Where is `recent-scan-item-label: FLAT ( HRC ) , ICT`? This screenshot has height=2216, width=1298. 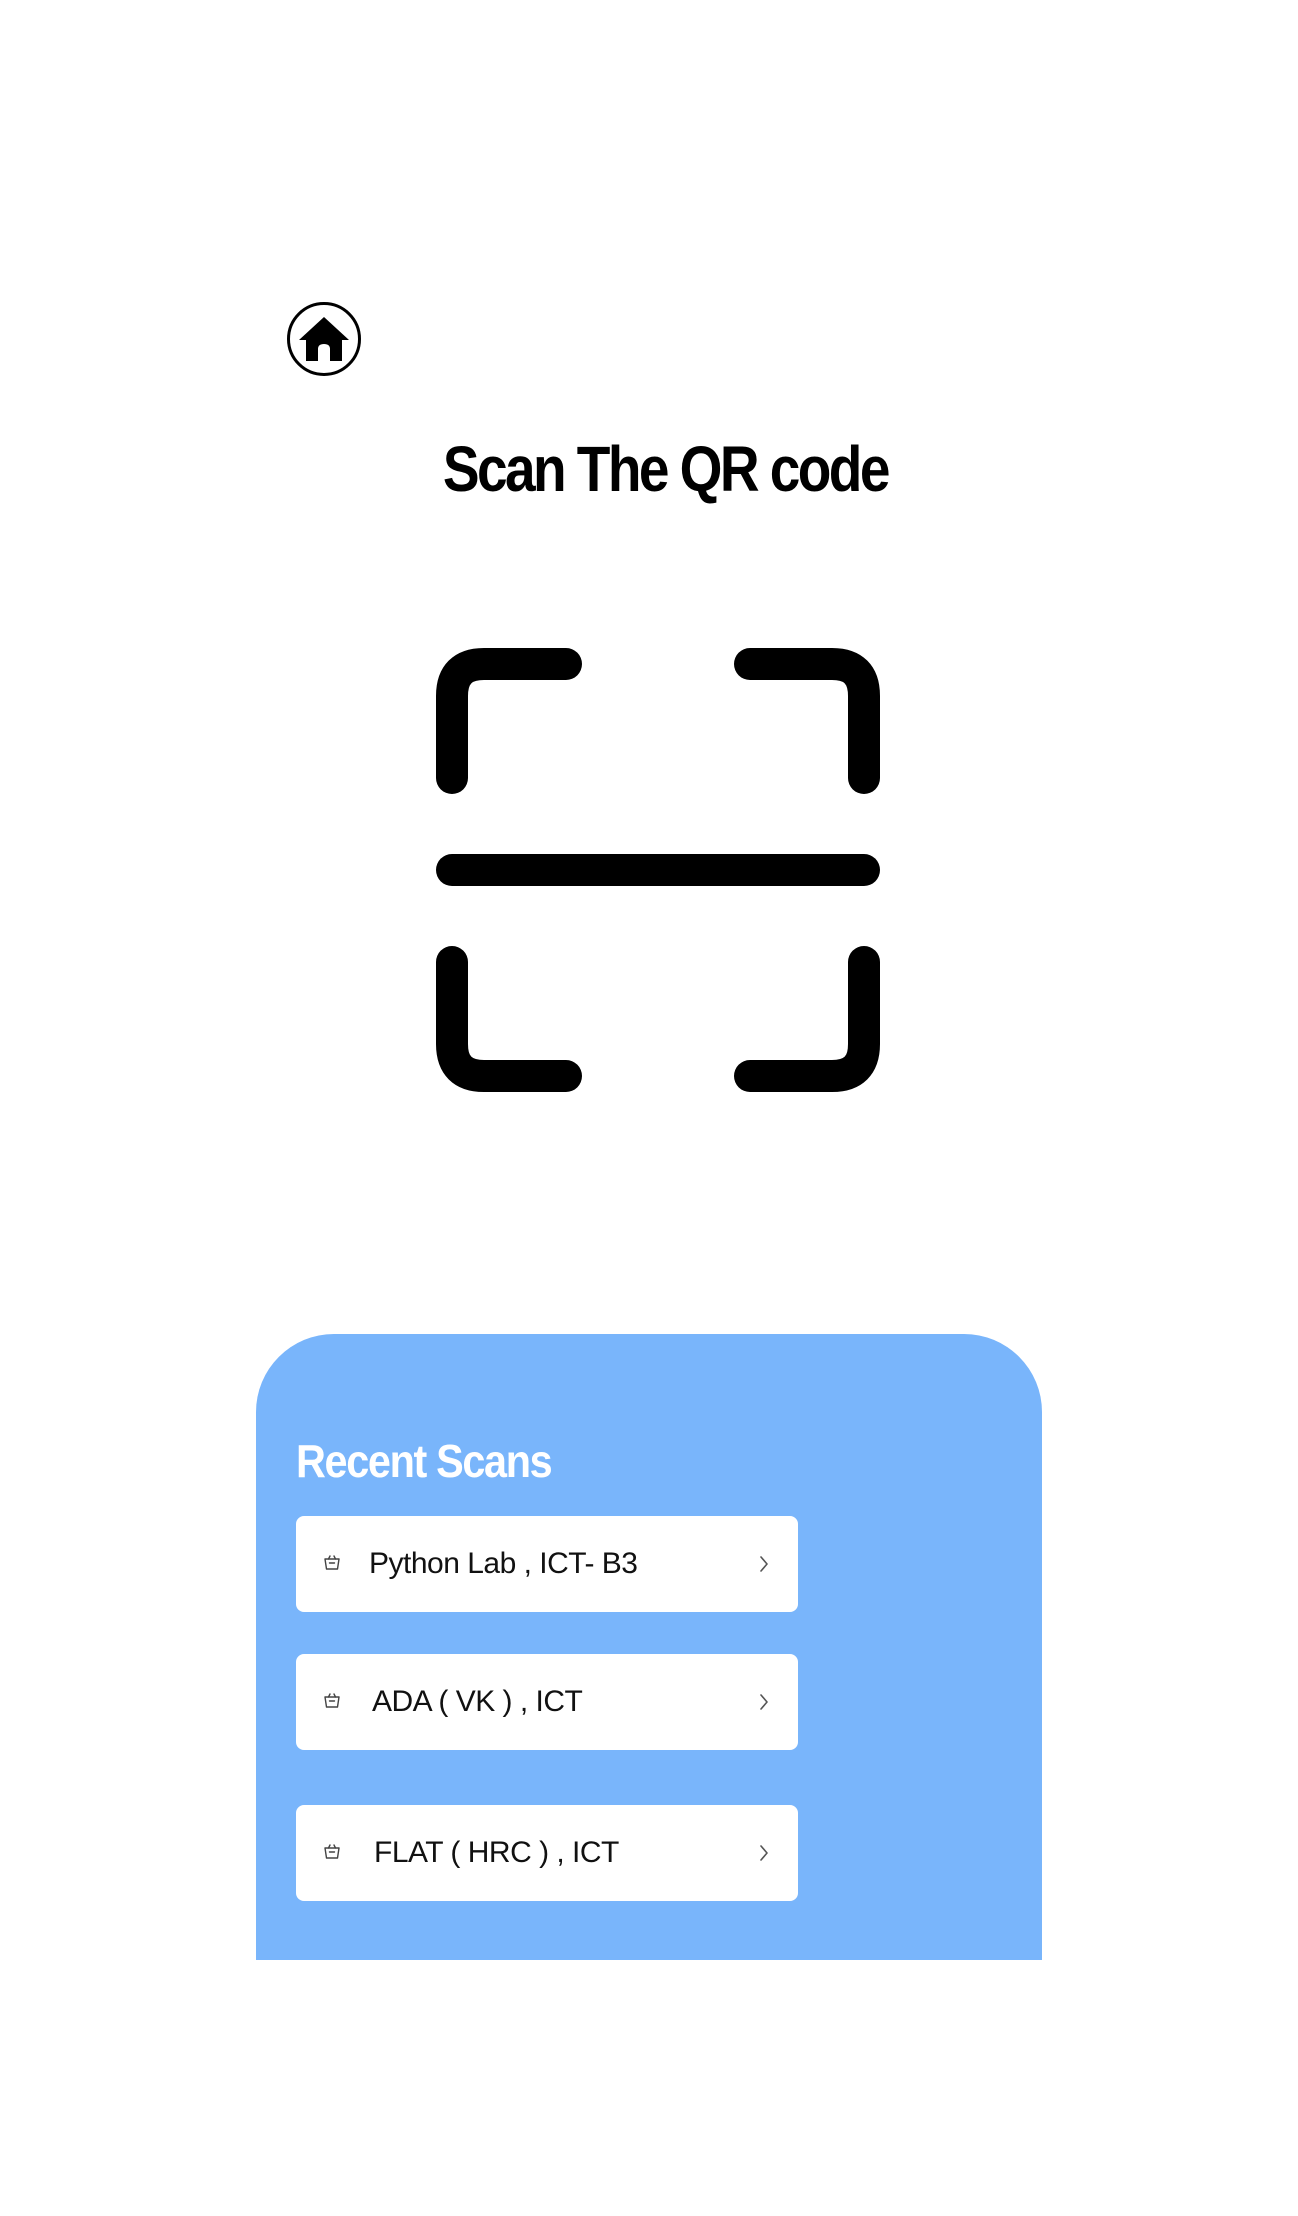
recent-scan-item-label: FLAT ( HRC ) , ICT is located at coordinates (496, 1852).